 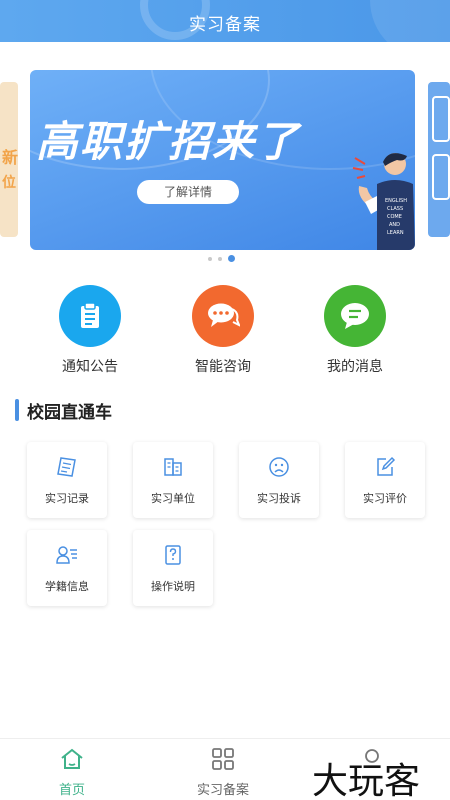 I want to click on banner-headline: 高职扩招来了, so click(x=168, y=141).